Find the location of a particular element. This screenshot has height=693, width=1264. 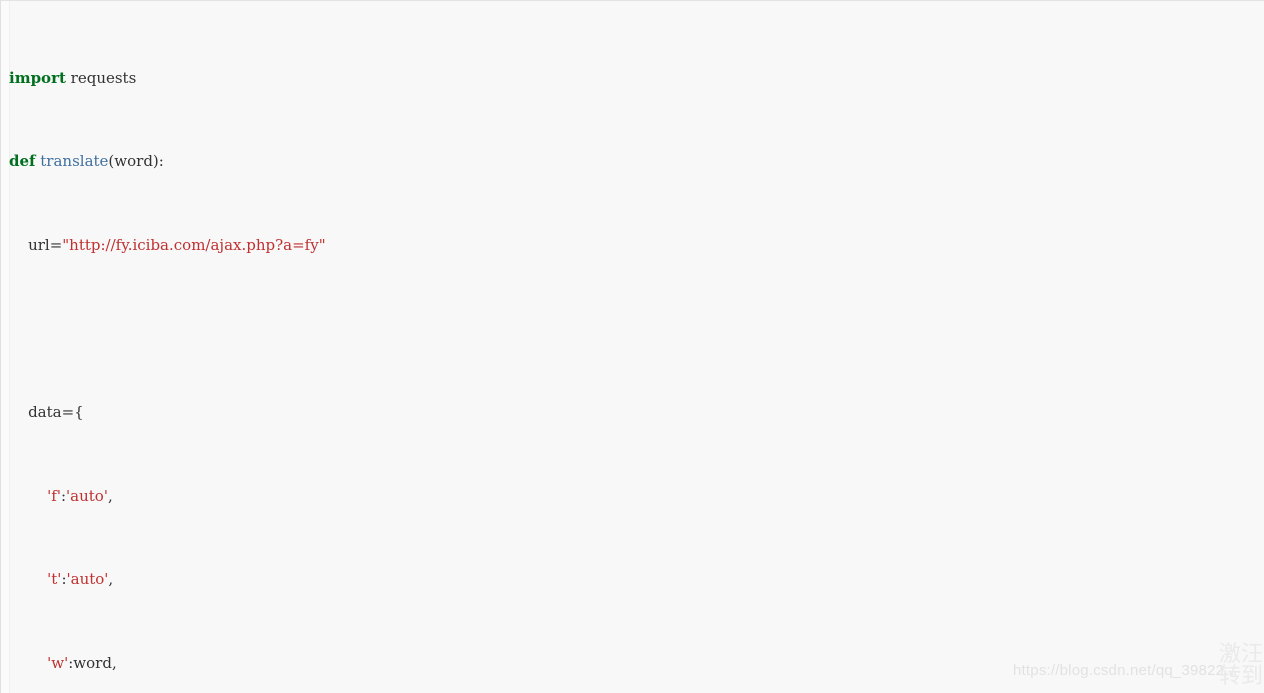

watermark-logo: 激汪 转到 is located at coordinates (1241, 666).